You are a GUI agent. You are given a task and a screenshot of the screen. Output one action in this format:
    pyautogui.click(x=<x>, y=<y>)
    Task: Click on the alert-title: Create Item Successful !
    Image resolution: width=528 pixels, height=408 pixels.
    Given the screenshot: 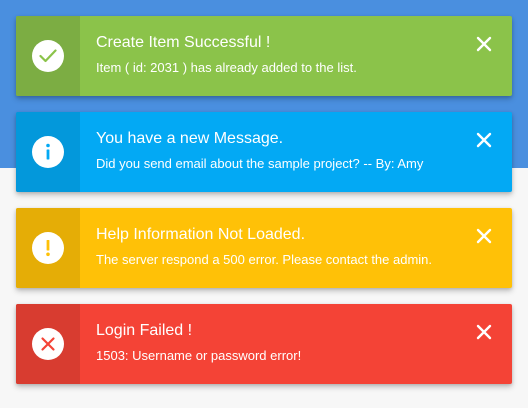 What is the action you would take?
    pyautogui.click(x=183, y=42)
    